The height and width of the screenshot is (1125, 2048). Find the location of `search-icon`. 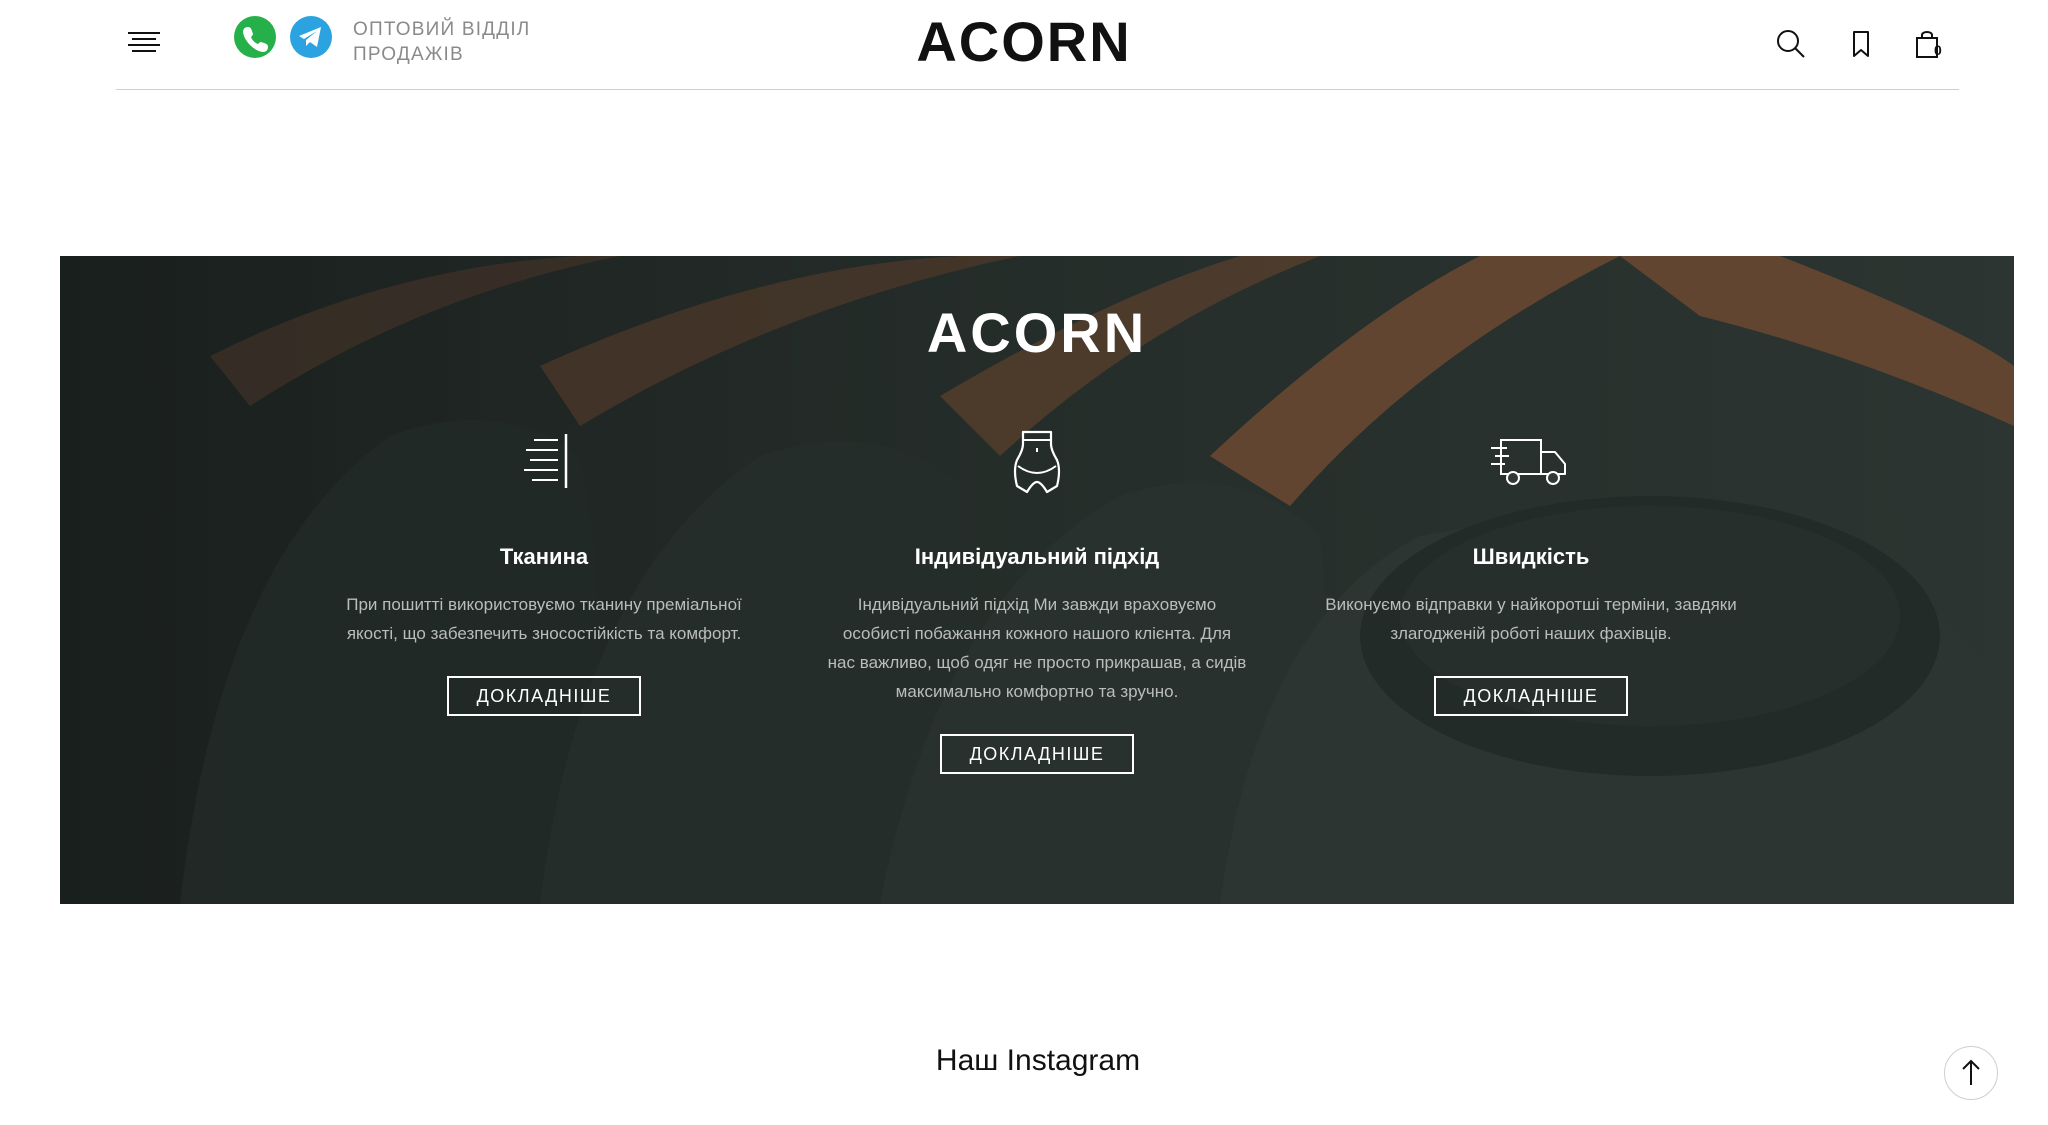

search-icon is located at coordinates (1791, 44).